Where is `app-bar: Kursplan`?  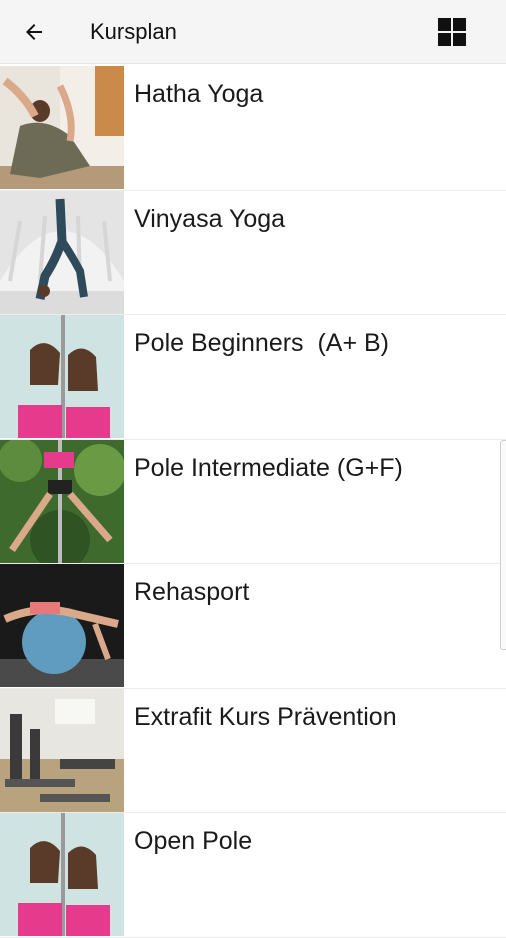
app-bar: Kursplan is located at coordinates (253, 32).